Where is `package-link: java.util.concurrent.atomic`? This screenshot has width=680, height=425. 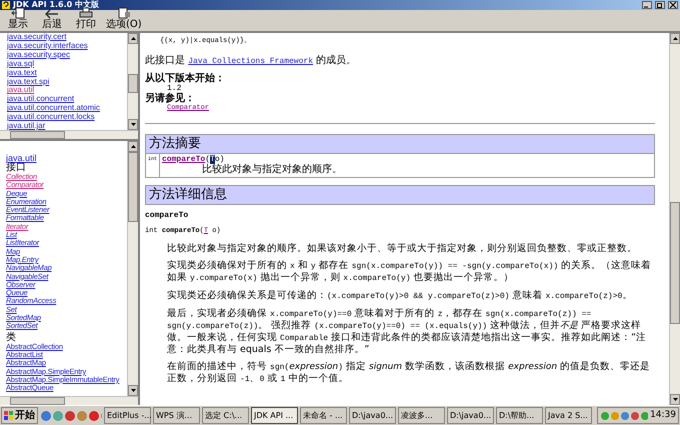
package-link: java.util.concurrent.atomic is located at coordinates (67, 109).